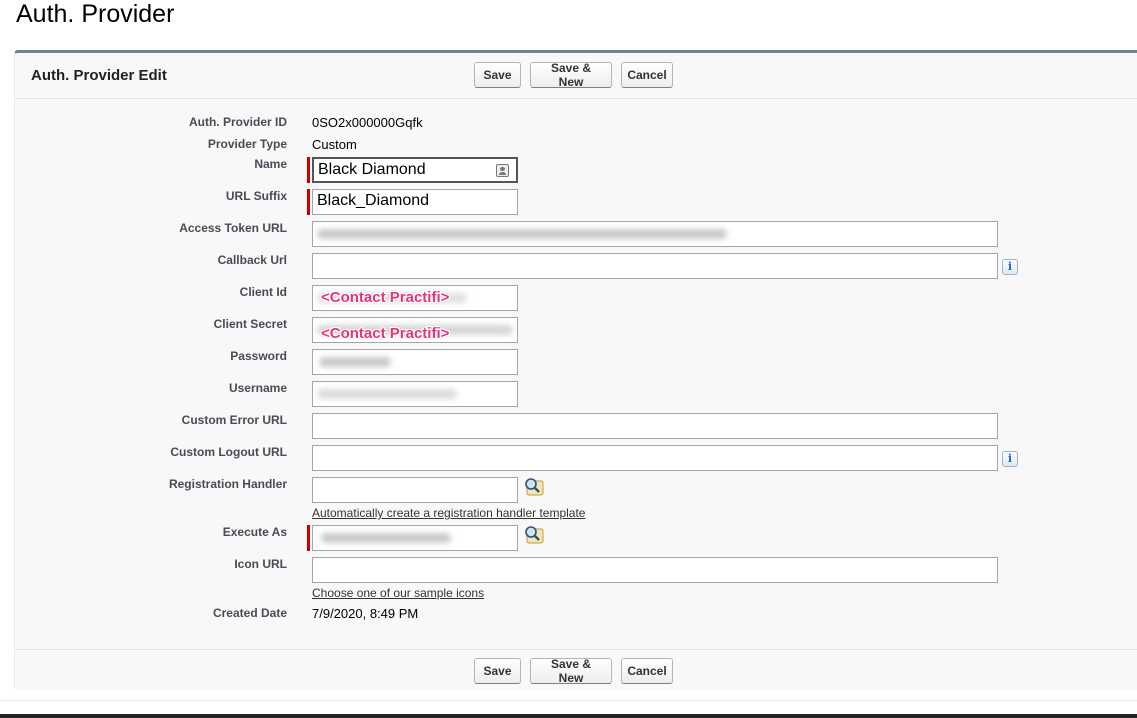  I want to click on access-token-url-input, so click(655, 234).